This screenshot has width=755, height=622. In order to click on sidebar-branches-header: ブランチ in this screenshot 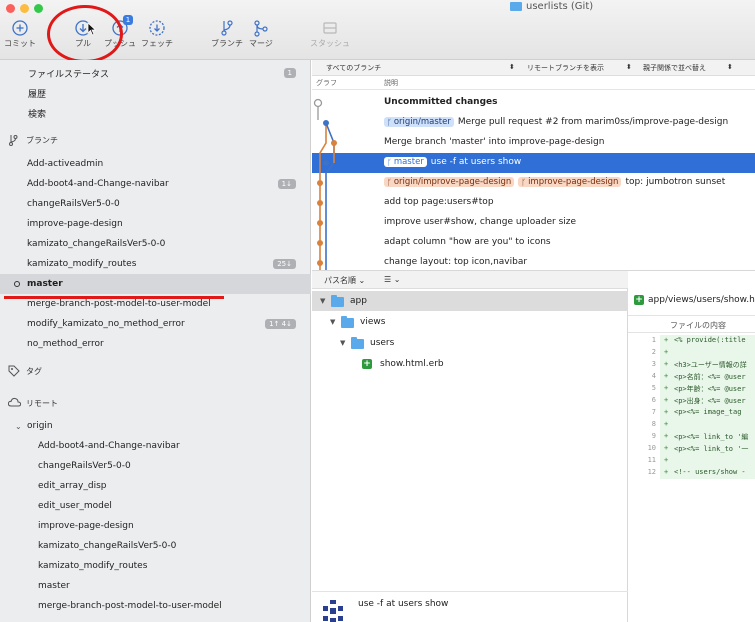, I will do `click(155, 140)`.